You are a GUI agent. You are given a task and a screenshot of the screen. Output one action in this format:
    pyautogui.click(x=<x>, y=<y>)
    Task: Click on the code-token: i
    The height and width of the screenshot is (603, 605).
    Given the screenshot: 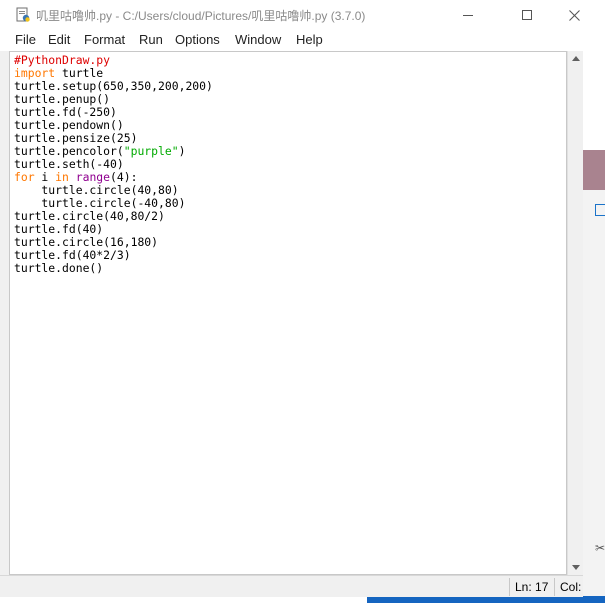 What is the action you would take?
    pyautogui.click(x=45, y=177)
    